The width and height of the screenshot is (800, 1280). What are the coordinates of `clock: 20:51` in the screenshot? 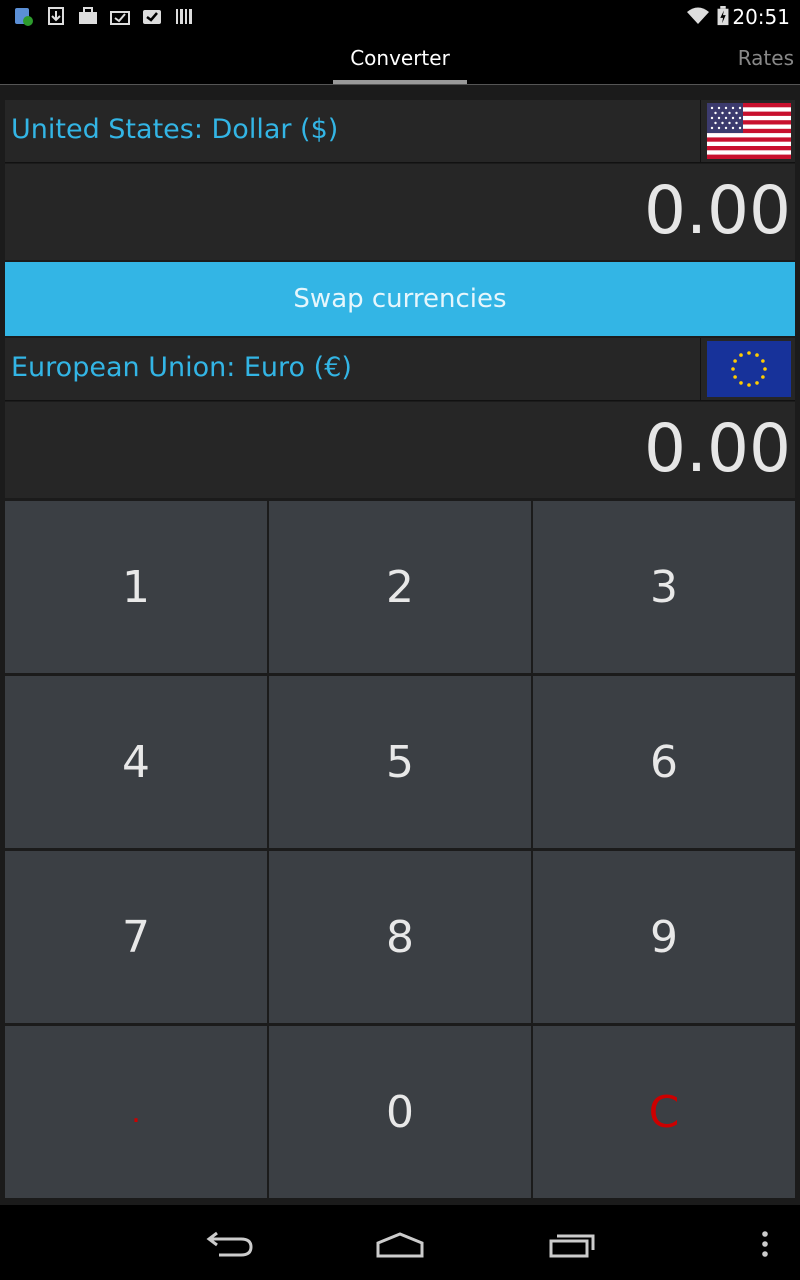 It's located at (761, 17).